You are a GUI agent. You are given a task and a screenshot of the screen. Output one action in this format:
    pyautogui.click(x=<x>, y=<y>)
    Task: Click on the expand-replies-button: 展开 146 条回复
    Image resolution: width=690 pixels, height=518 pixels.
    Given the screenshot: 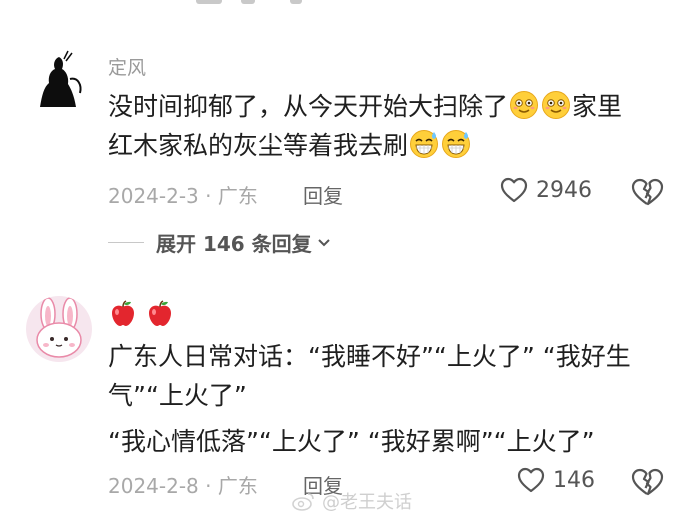 What is the action you would take?
    pyautogui.click(x=219, y=242)
    